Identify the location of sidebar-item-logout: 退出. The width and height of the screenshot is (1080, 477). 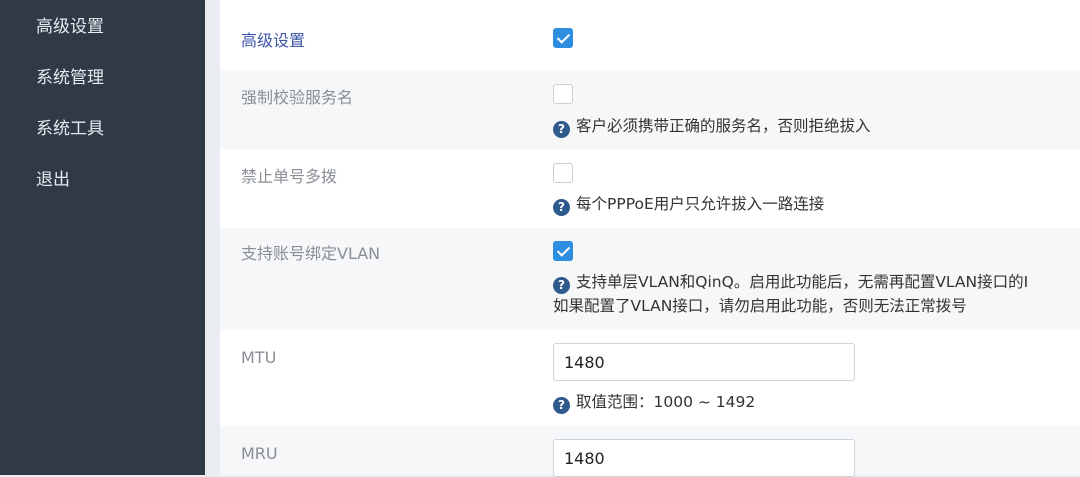
(53, 180).